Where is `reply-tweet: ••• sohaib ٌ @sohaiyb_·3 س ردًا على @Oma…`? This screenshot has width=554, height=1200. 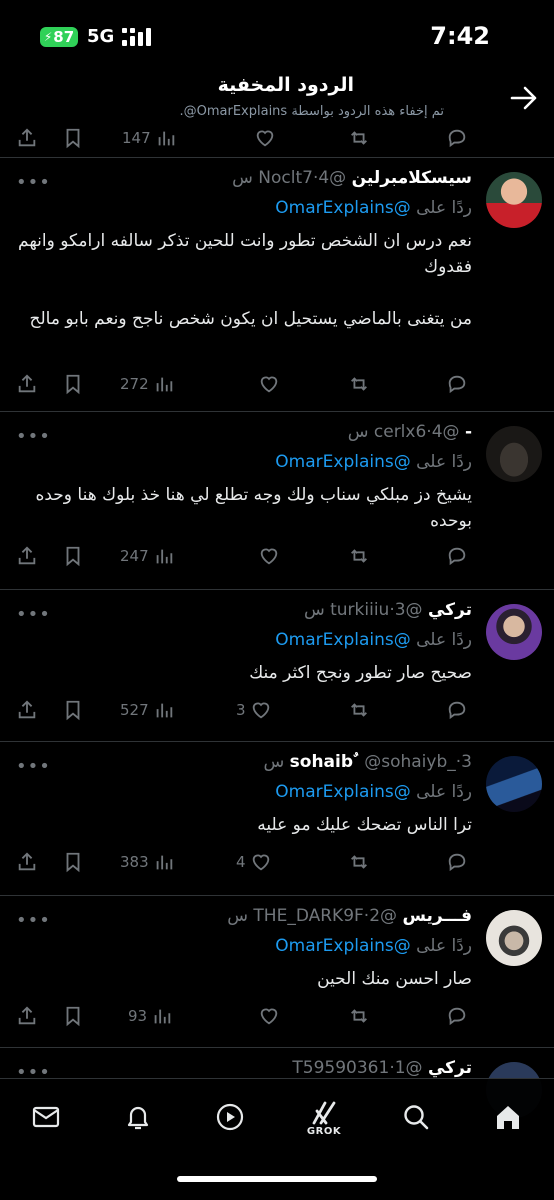
reply-tweet: ••• sohaib ٌ @sohaiyb_·3 س ردًا على @Oma… is located at coordinates (277, 819).